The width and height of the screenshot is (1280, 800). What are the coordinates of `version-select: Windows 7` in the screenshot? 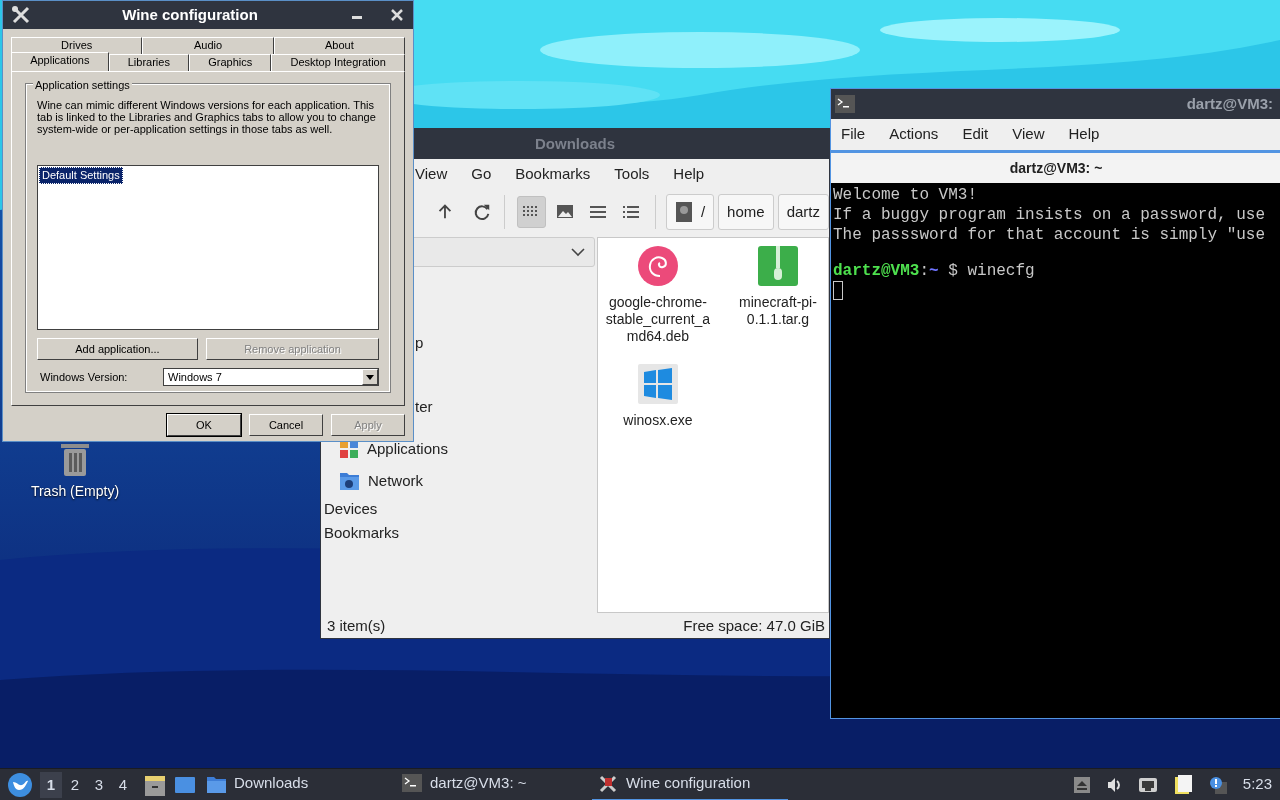 It's located at (271, 377).